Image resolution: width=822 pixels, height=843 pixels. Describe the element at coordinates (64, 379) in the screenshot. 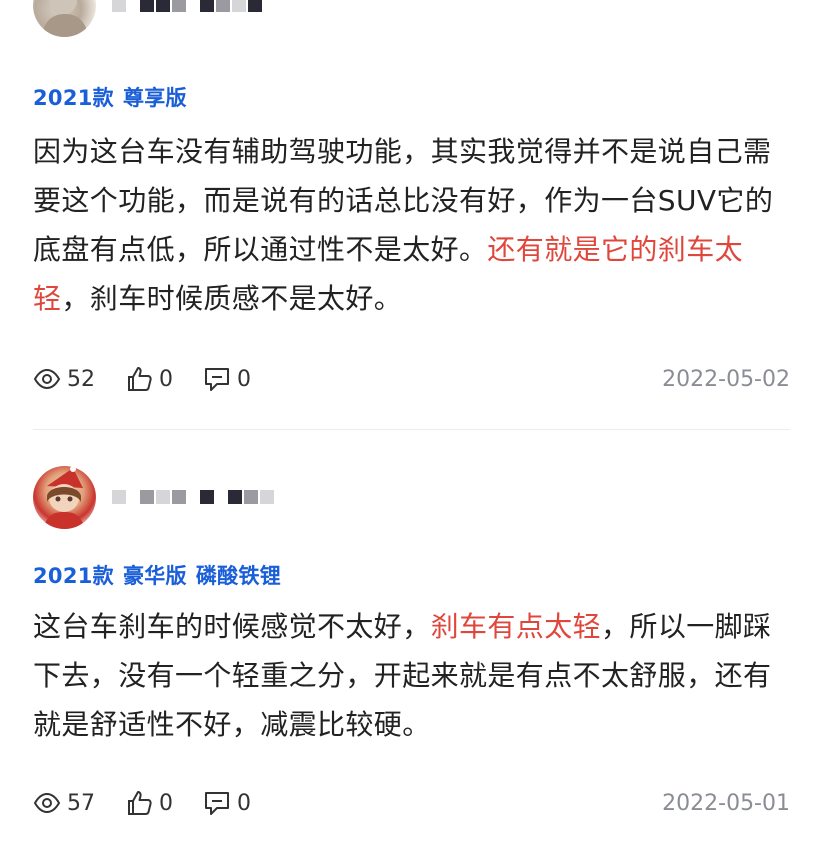

I see `views-stat: 52` at that location.